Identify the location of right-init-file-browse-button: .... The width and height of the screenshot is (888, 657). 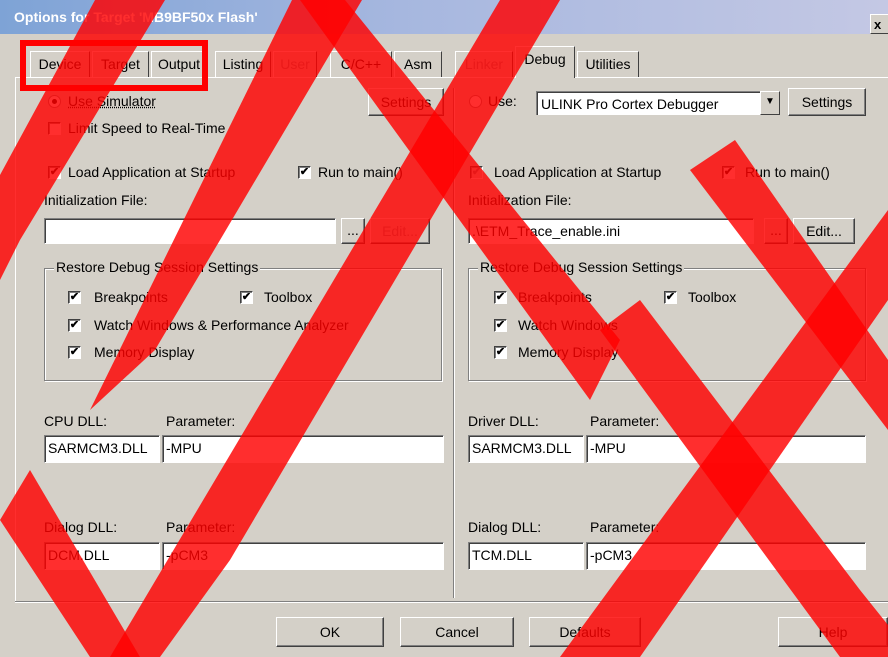
(776, 231).